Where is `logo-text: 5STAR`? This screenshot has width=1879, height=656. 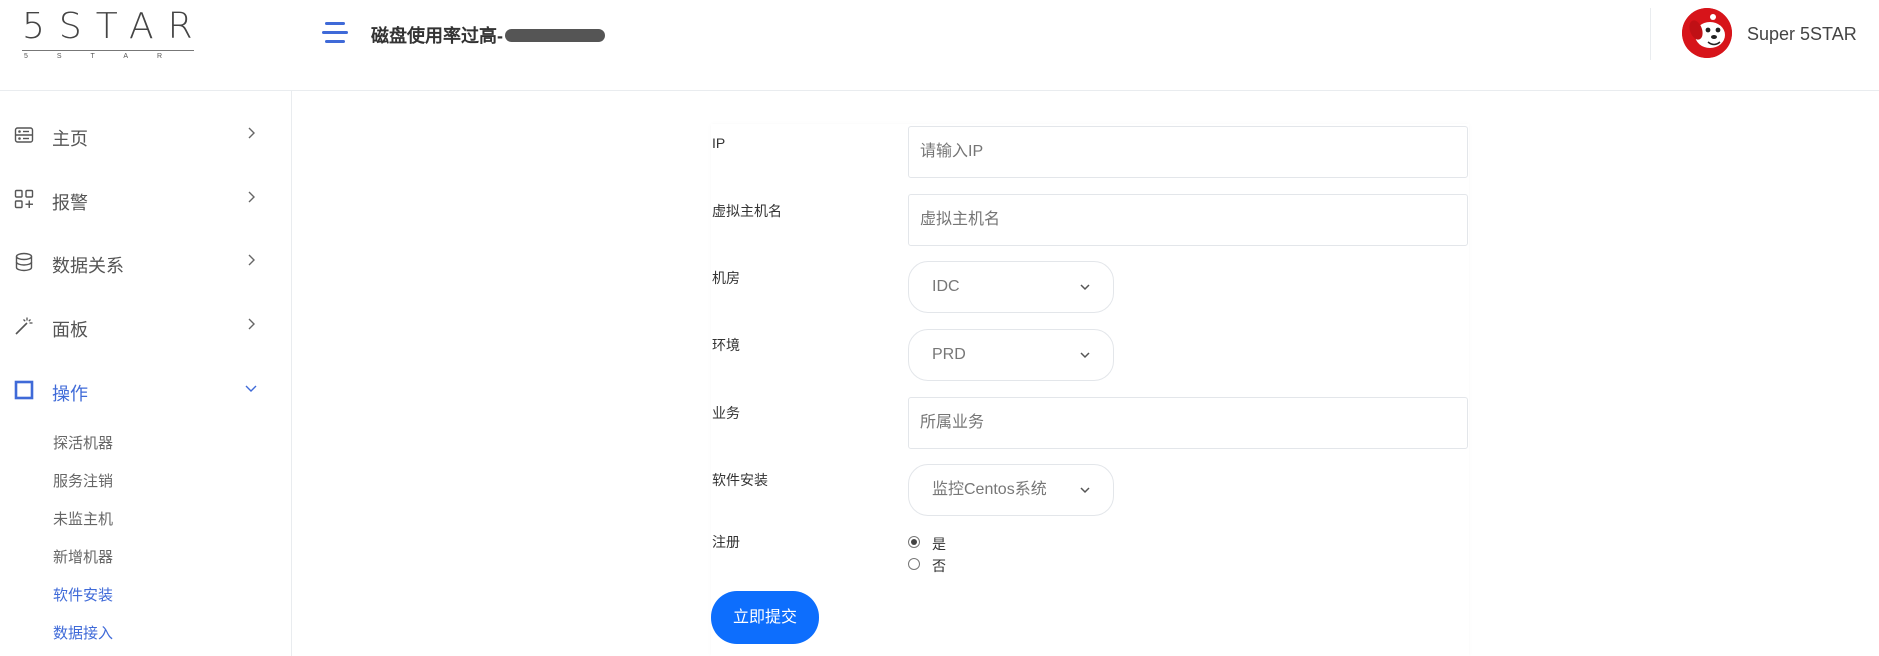
logo-text: 5STAR is located at coordinates (114, 26).